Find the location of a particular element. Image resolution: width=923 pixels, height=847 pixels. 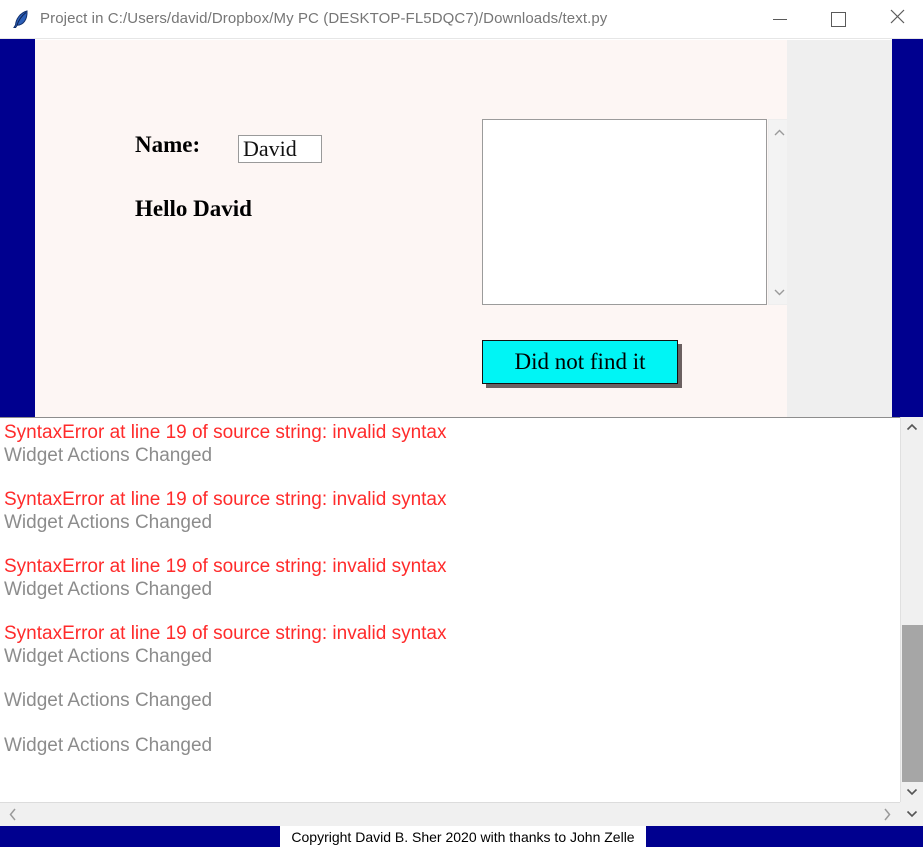

close-icon is located at coordinates (897, 19).